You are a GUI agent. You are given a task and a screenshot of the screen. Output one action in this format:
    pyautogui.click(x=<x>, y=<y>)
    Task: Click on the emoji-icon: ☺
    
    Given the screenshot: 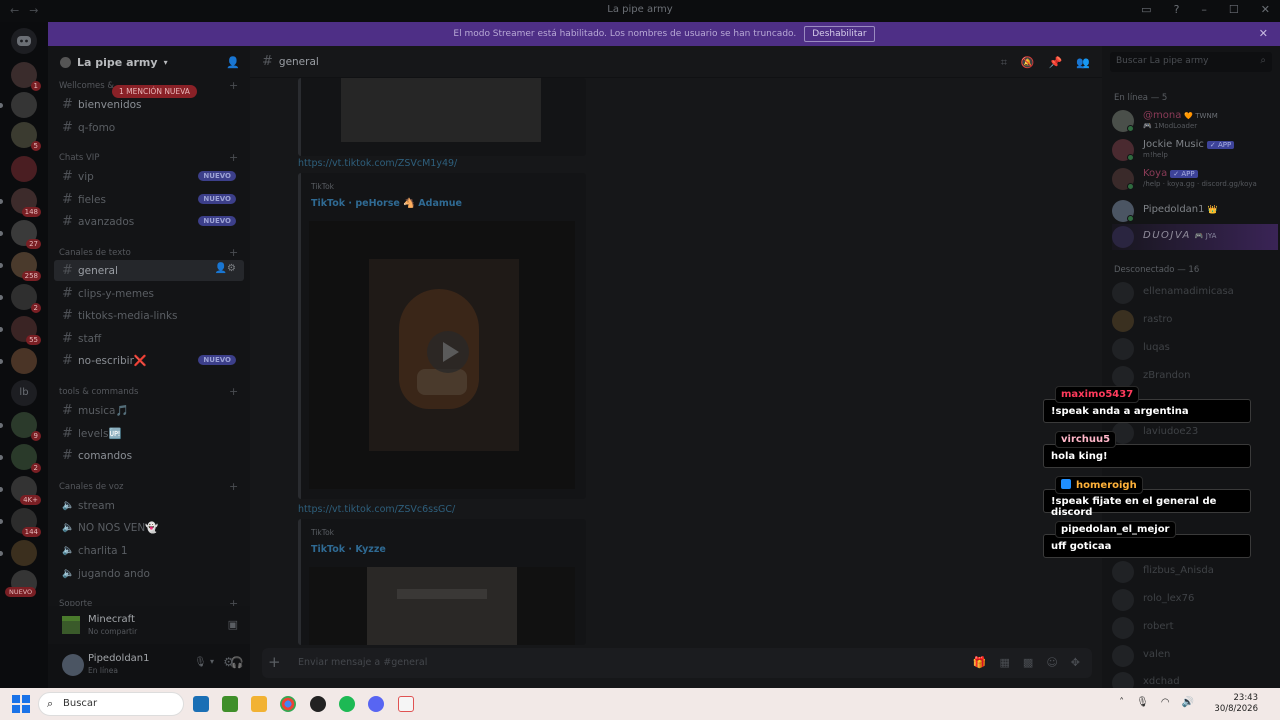 What is the action you would take?
    pyautogui.click(x=1051, y=662)
    